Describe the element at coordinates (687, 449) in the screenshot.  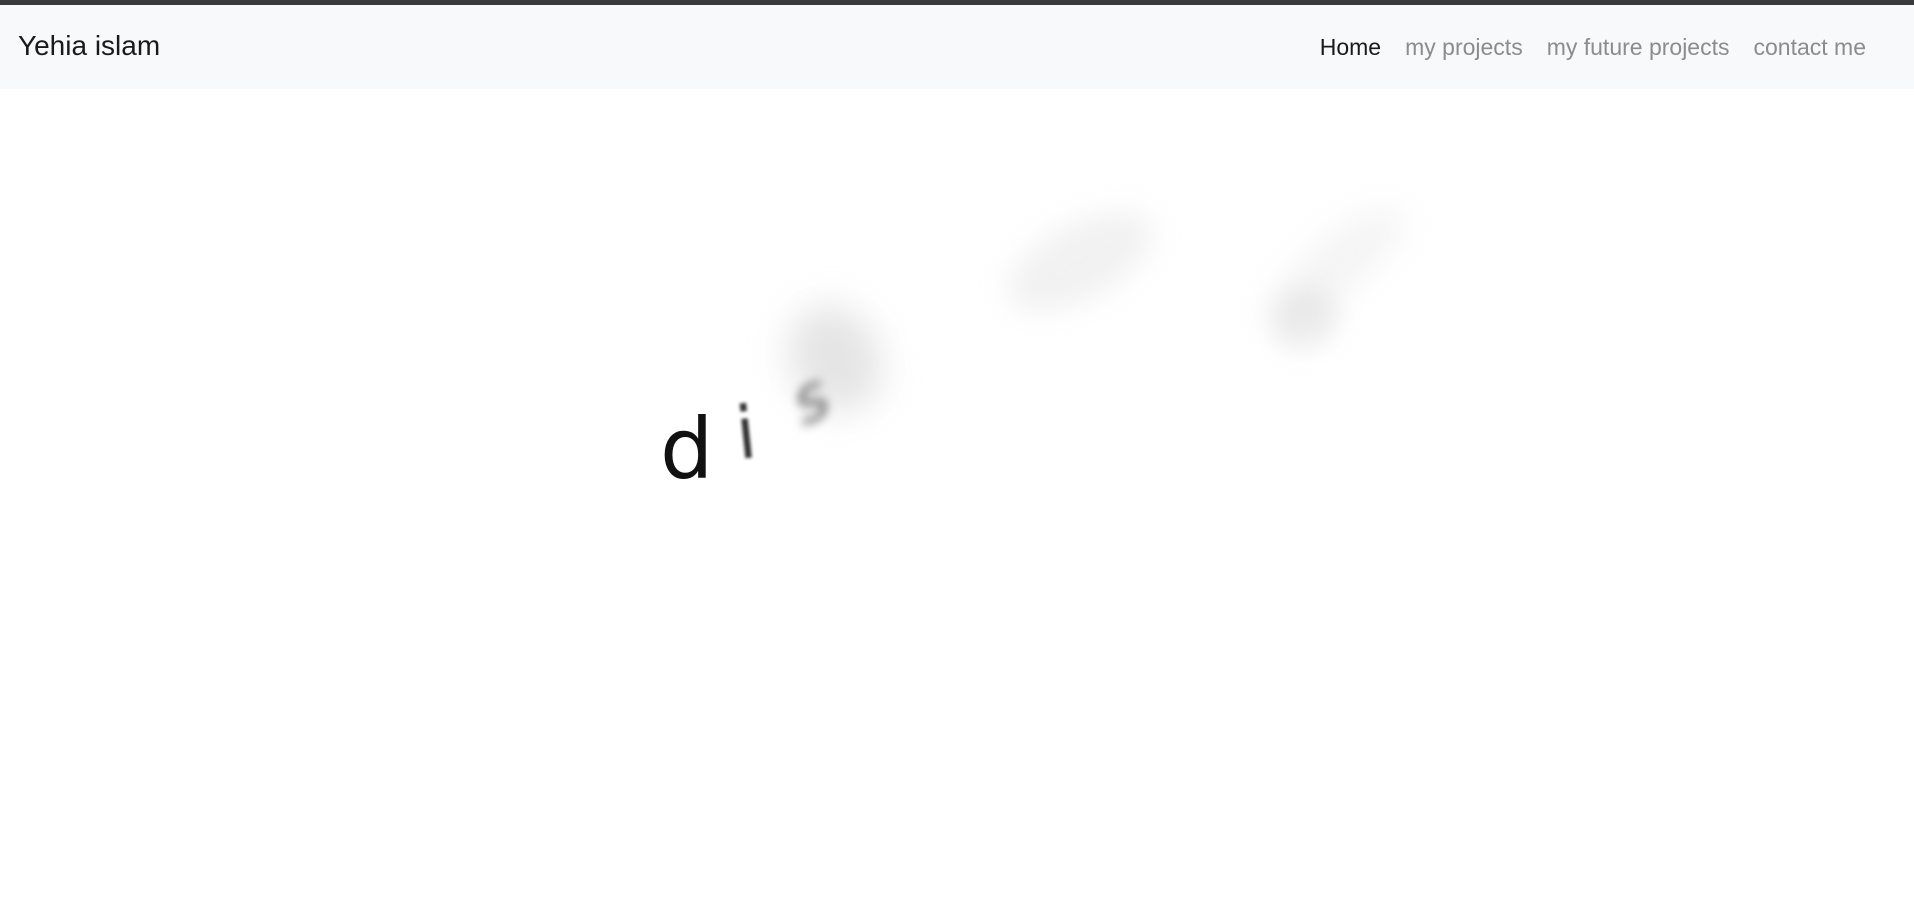
I see `hero-letter-d: d` at that location.